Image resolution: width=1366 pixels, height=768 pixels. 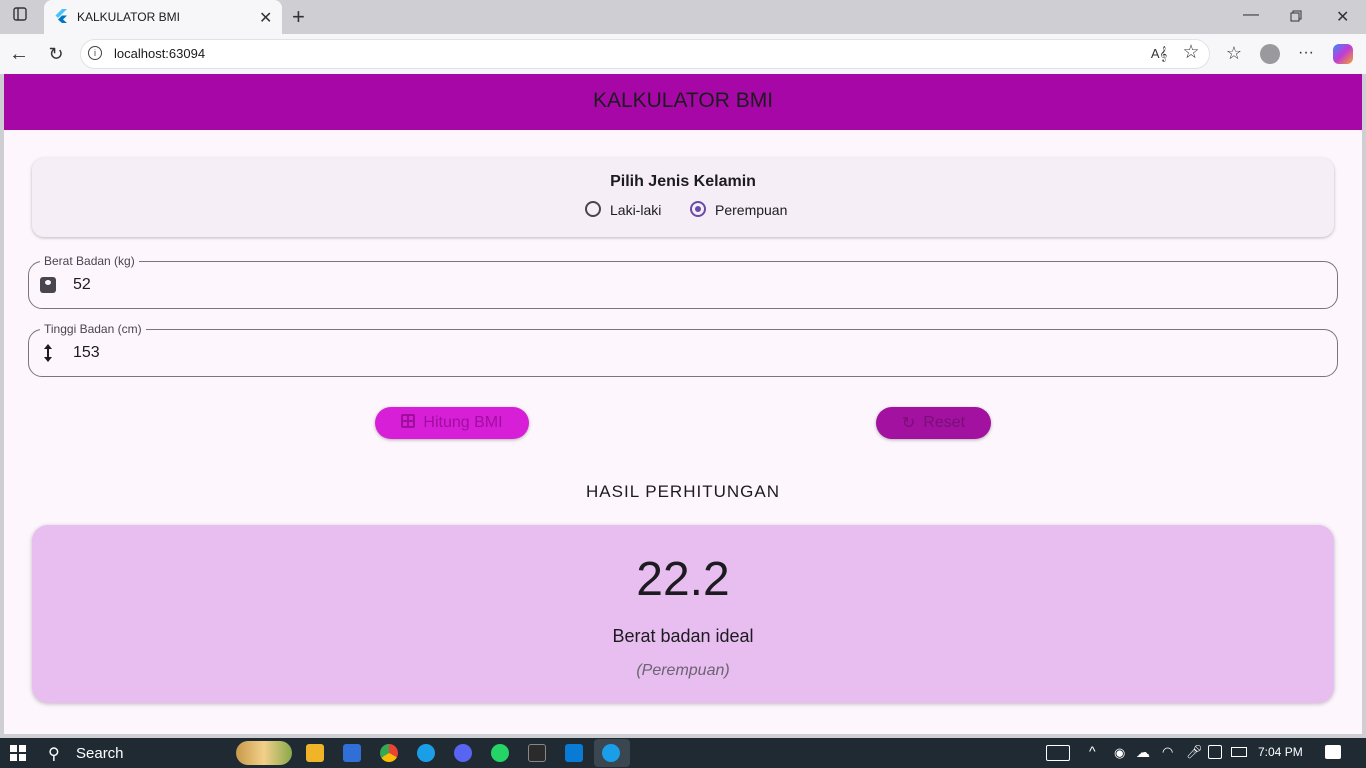 What do you see at coordinates (683, 491) in the screenshot?
I see `result-heading: HASIL PERHITUNGAN` at bounding box center [683, 491].